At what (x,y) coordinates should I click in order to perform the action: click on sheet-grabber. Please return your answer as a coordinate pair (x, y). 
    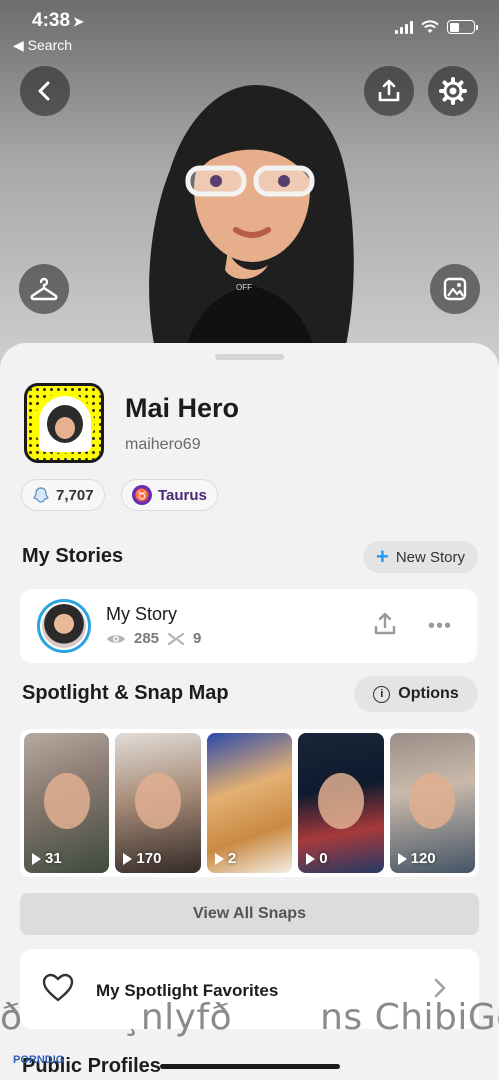
    Looking at the image, I should click on (249, 357).